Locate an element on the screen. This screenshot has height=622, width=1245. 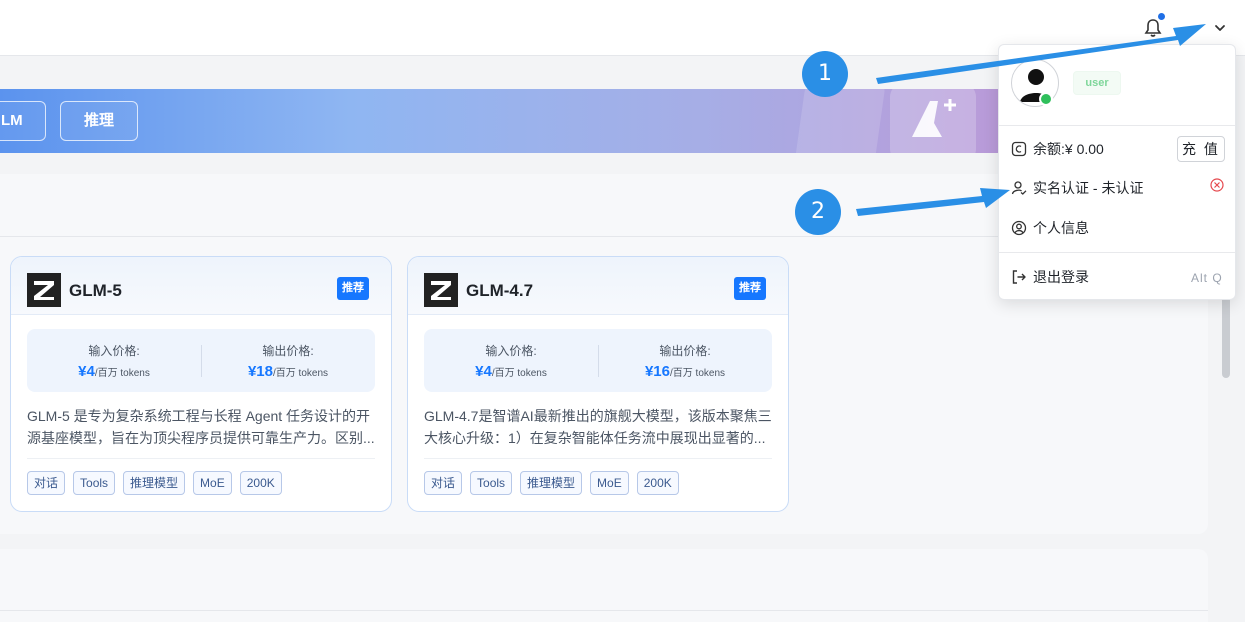
verification-status-text: 实名认证 - 未认证 is located at coordinates (1088, 188).